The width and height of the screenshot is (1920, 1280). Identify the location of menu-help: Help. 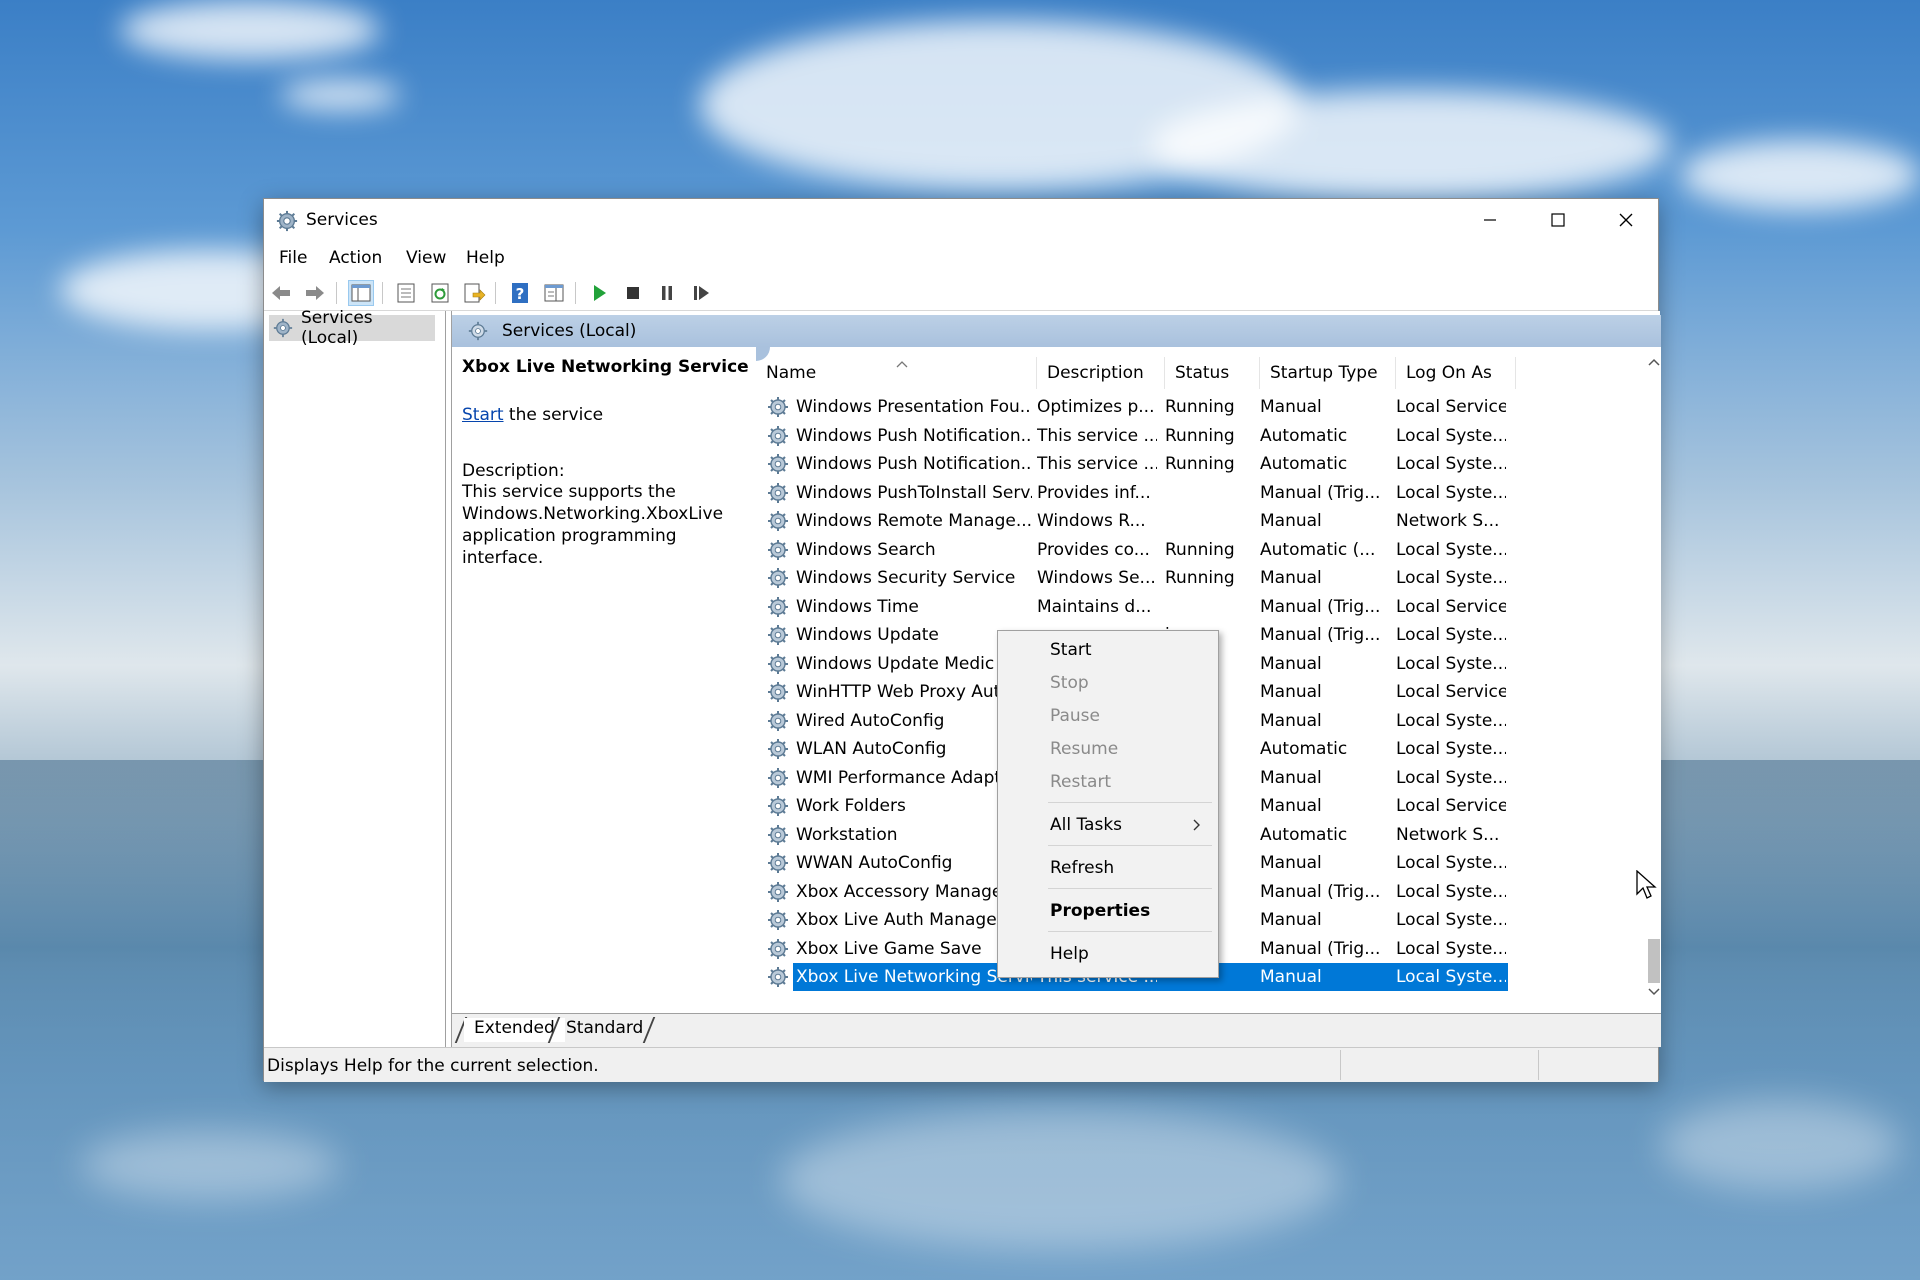
(485, 258).